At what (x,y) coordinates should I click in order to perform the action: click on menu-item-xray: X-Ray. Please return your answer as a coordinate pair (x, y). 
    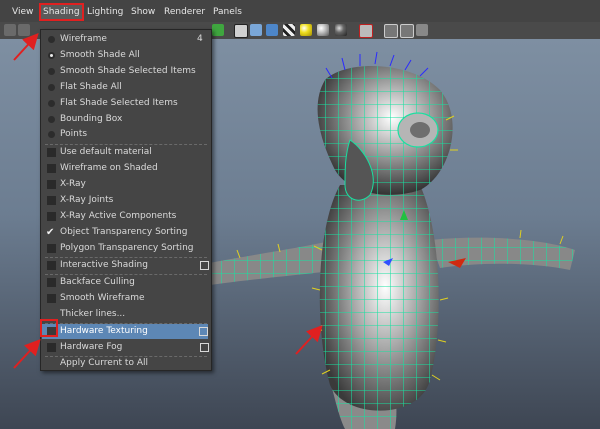
    Looking at the image, I should click on (126, 184).